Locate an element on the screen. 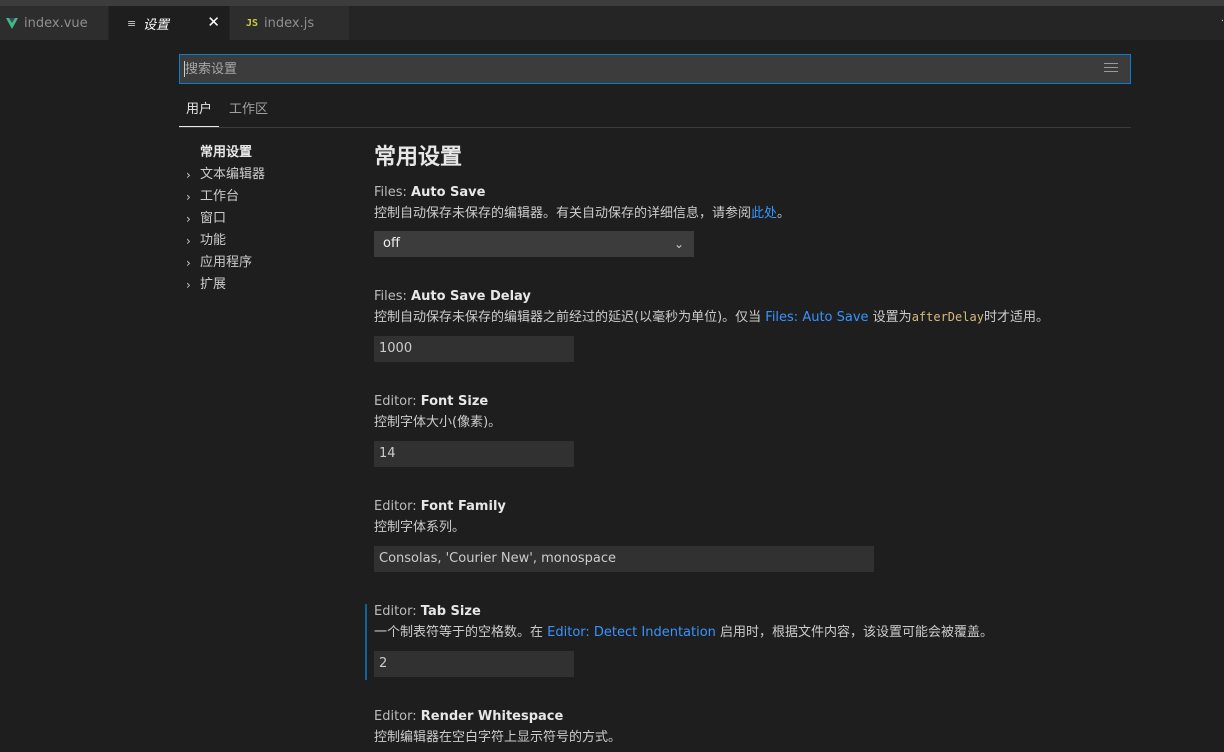 This screenshot has height=752, width=1224. vue-file-icon is located at coordinates (12, 23).